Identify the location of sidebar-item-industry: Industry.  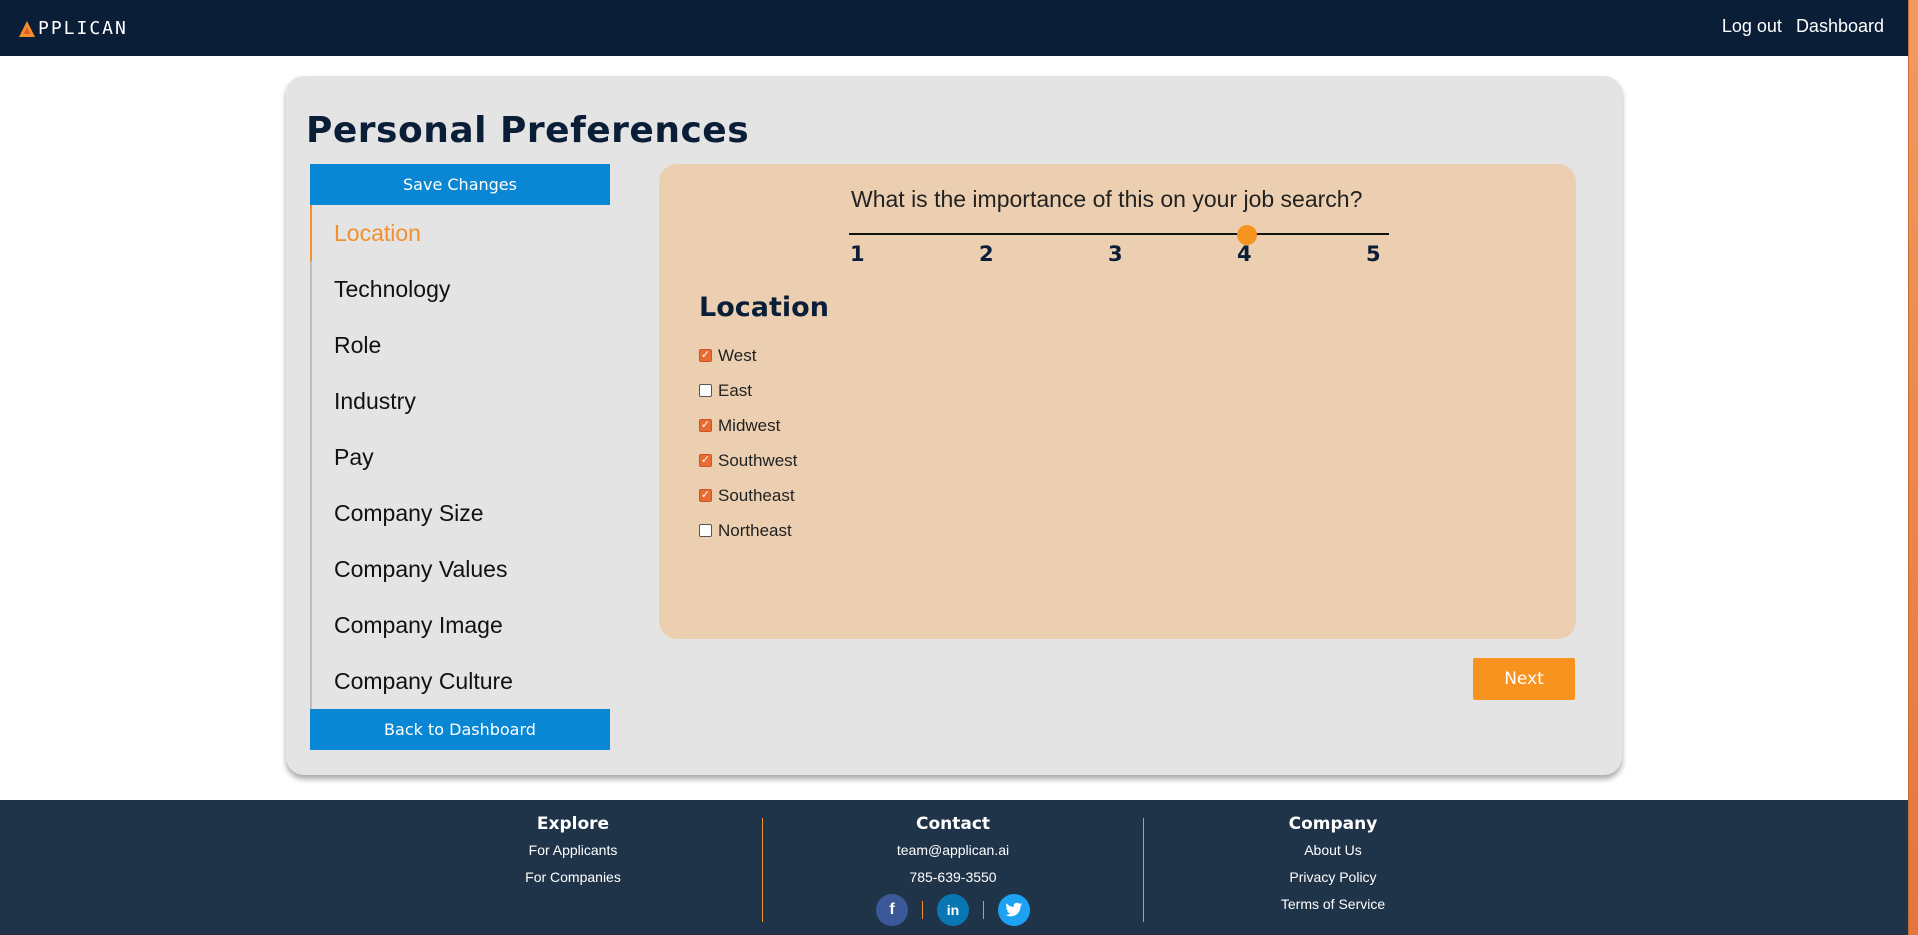
(461, 401).